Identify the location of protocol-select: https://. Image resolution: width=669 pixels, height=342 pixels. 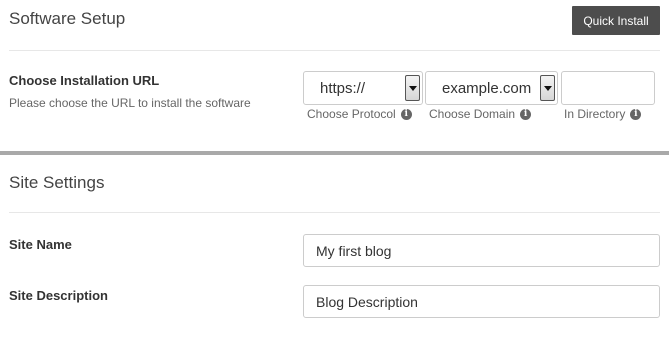
(363, 88).